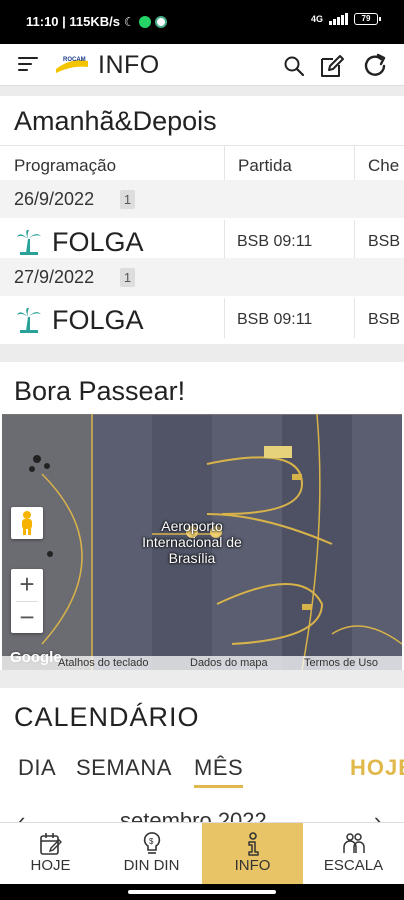 This screenshot has height=900, width=404. What do you see at coordinates (27, 585) in the screenshot?
I see `zoom-in-button: +` at bounding box center [27, 585].